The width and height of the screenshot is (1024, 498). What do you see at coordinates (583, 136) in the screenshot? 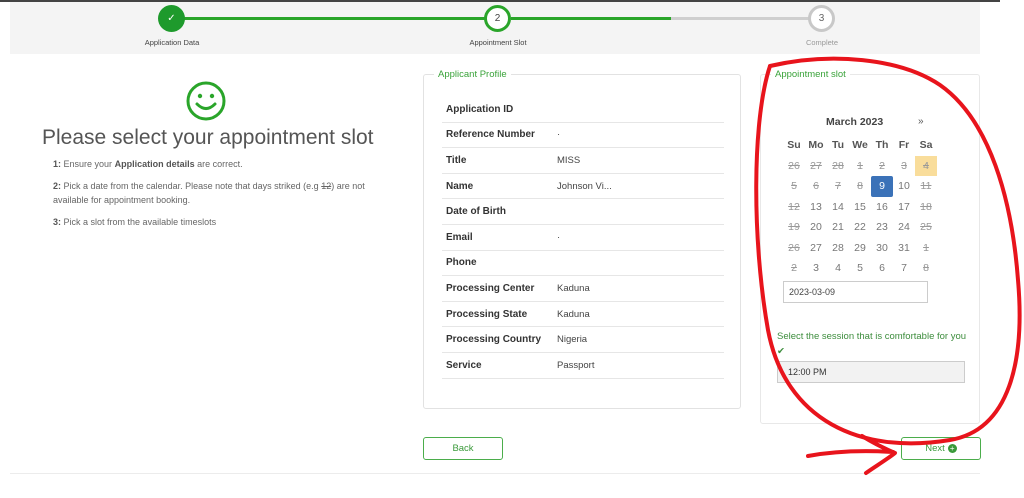
I see `profile-row: Reference Number ·` at bounding box center [583, 136].